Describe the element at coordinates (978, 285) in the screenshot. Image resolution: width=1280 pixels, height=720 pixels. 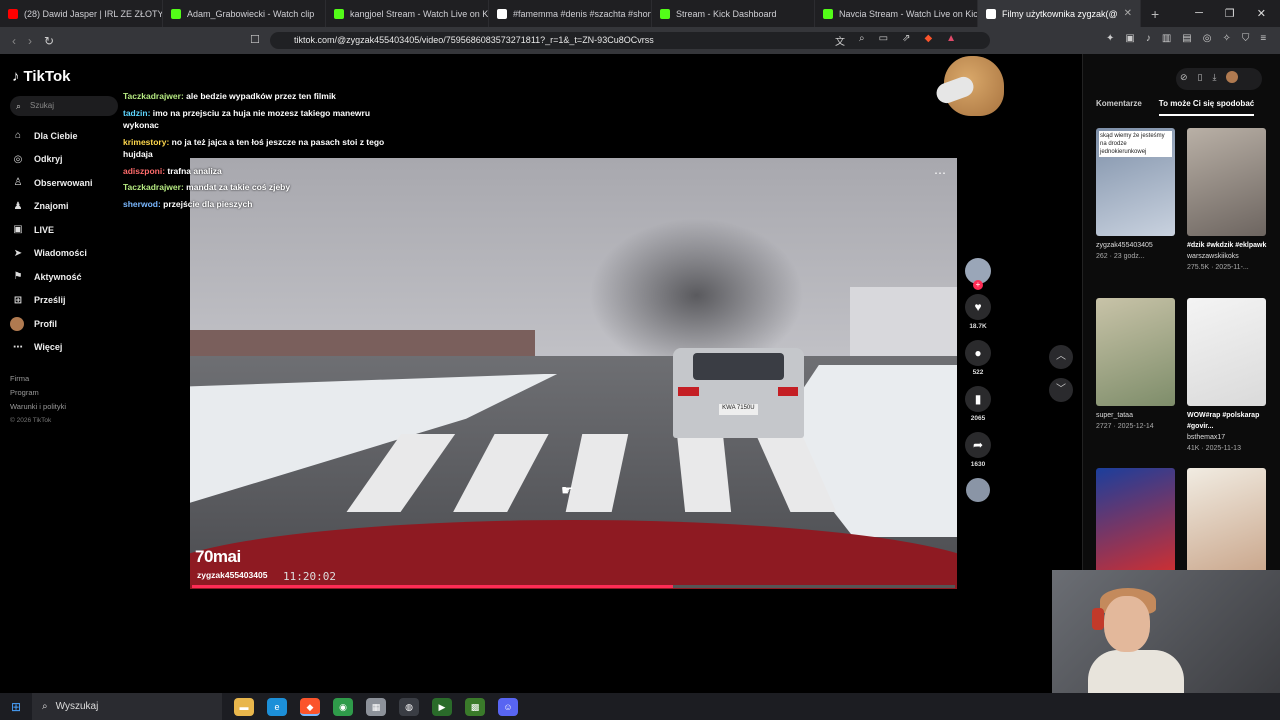
I see `follow-plus-icon: +` at that location.